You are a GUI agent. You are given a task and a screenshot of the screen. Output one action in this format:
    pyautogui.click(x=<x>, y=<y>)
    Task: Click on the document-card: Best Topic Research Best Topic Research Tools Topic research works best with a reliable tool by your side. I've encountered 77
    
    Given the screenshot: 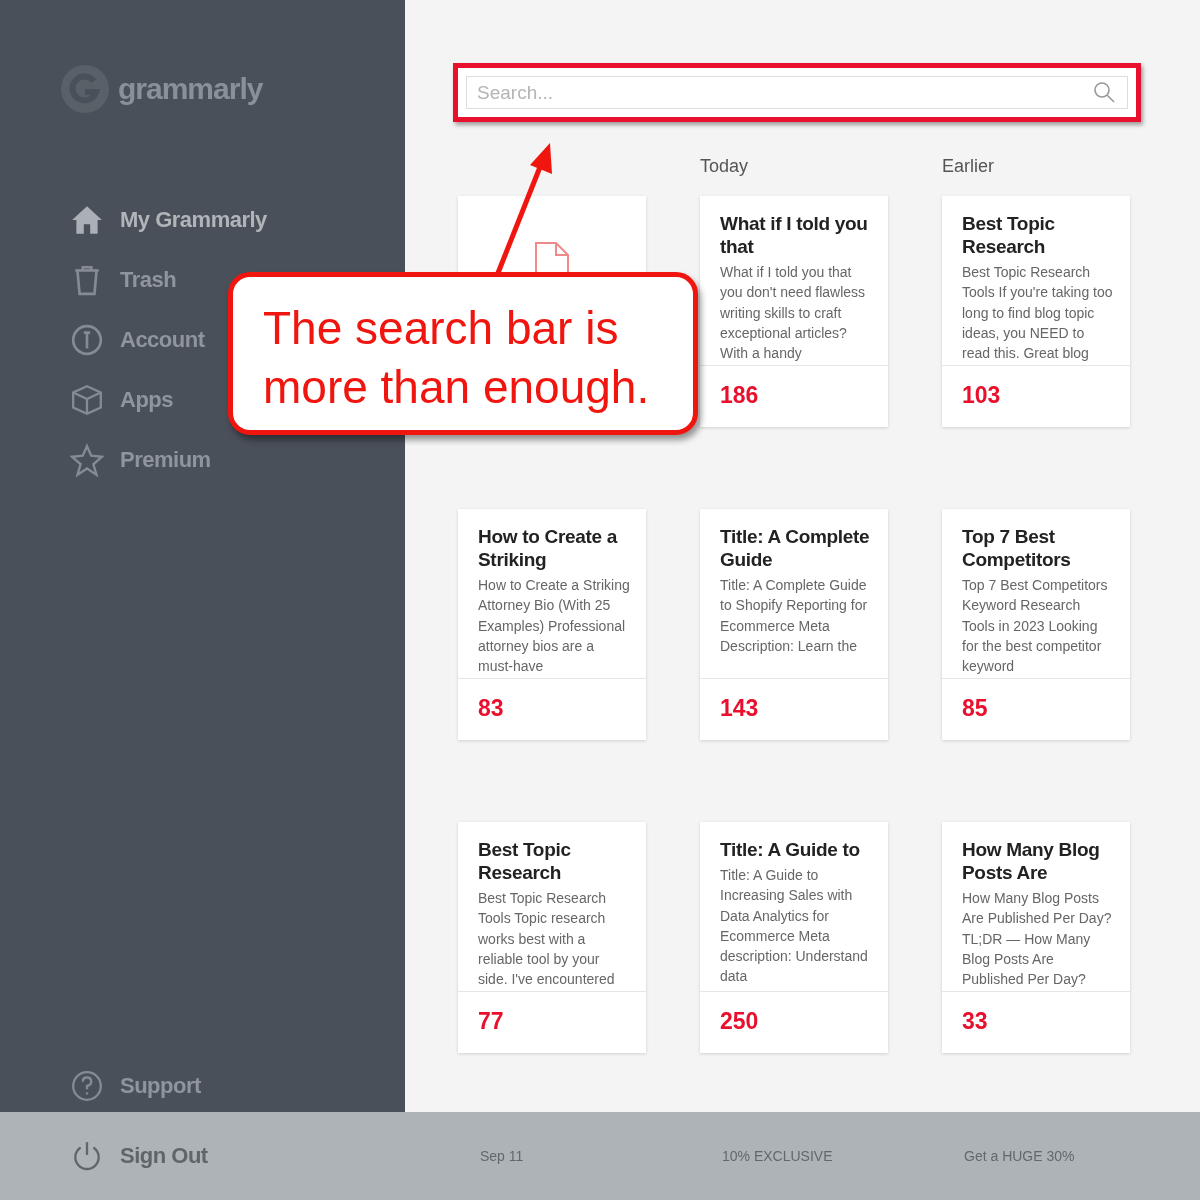 What is the action you would take?
    pyautogui.click(x=552, y=937)
    